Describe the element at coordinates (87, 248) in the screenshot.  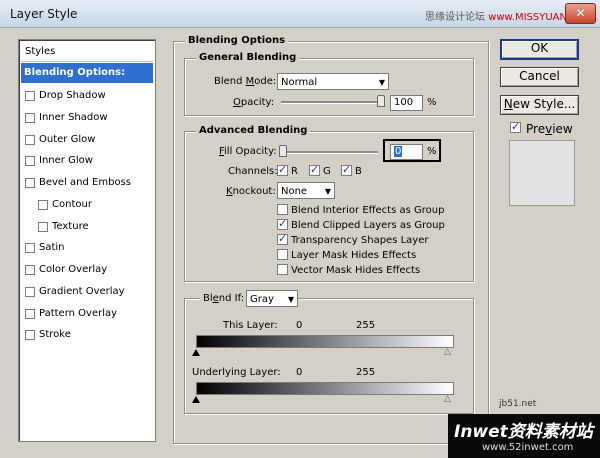
I see `style-item-satin: Satin` at that location.